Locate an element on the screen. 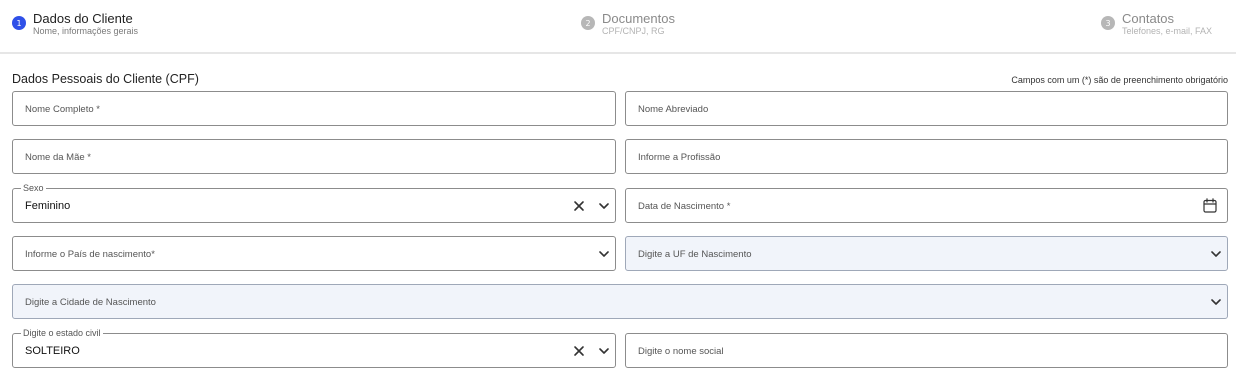 This screenshot has height=380, width=1236. cidade-nascimento-placeholder: Digite a Cidade de Nascimento is located at coordinates (90, 302).